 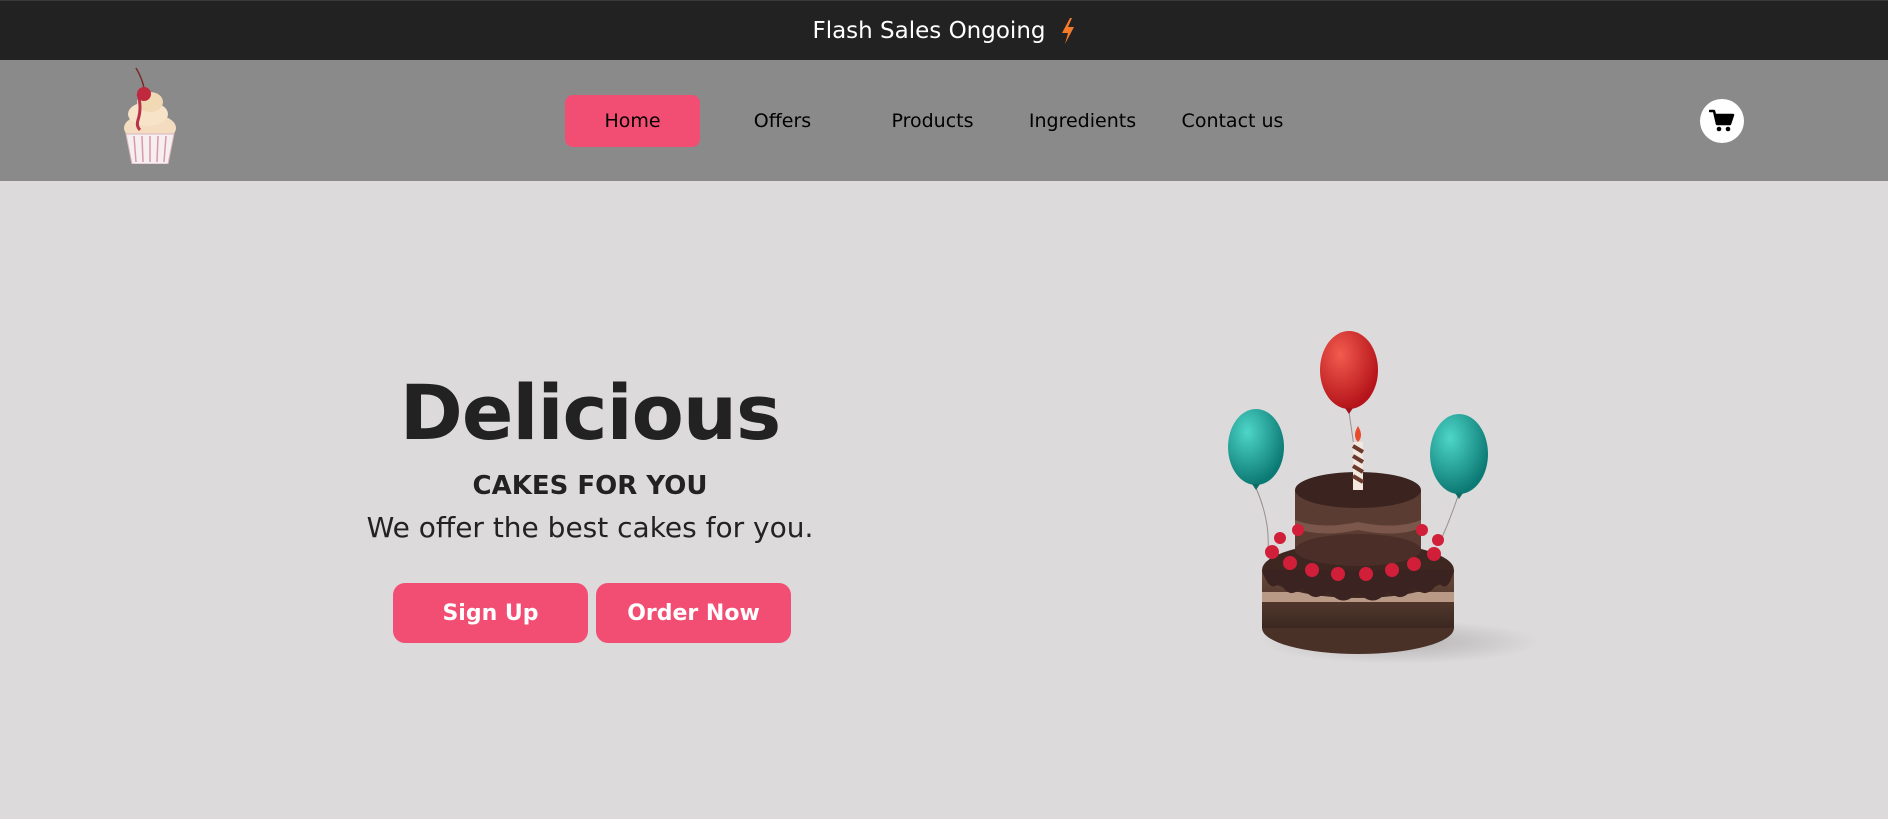 What do you see at coordinates (929, 30) in the screenshot?
I see `banner-text: Flash Sales Ongoing` at bounding box center [929, 30].